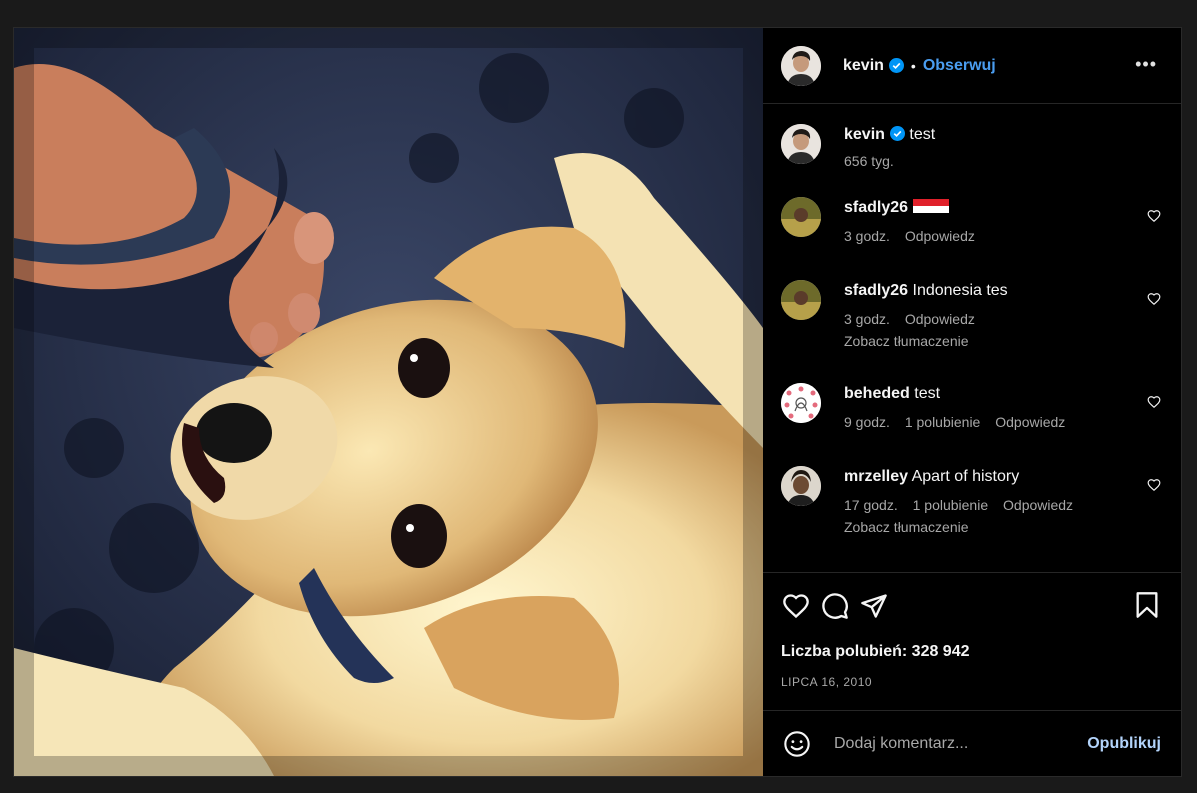  Describe the element at coordinates (972, 652) in the screenshot. I see `likes-count: Liczba polubień: 328 942` at that location.